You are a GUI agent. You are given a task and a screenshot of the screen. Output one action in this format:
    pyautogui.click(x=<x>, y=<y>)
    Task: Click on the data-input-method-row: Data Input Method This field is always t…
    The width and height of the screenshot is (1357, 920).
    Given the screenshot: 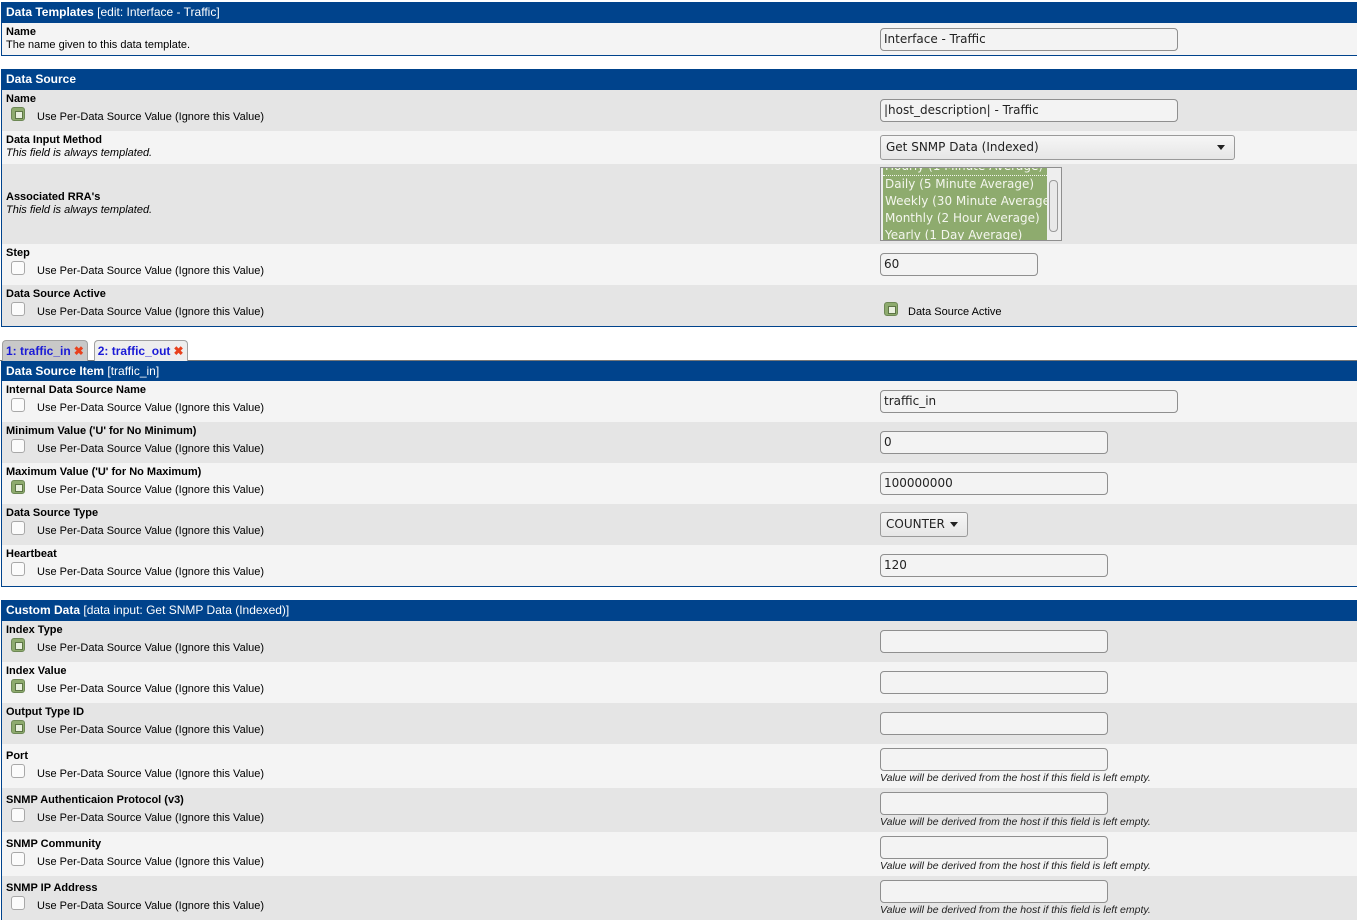 What is the action you would take?
    pyautogui.click(x=679, y=147)
    